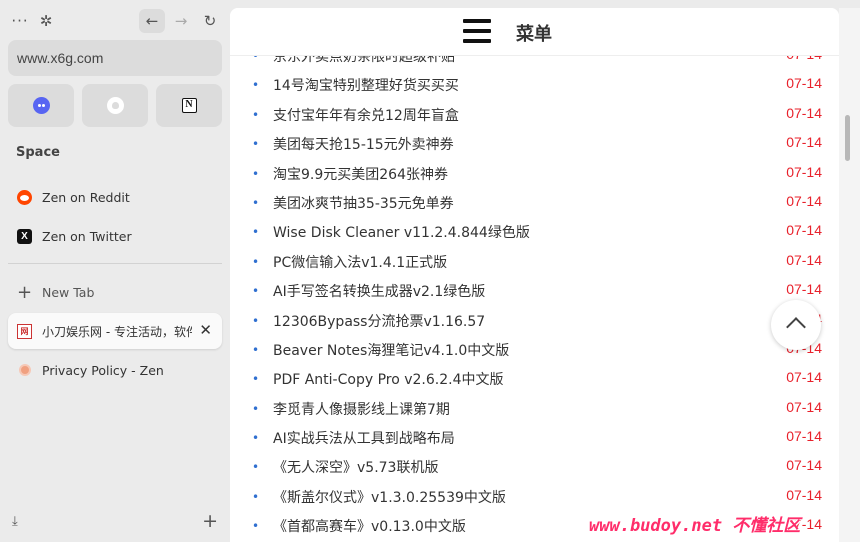 The width and height of the screenshot is (860, 542). Describe the element at coordinates (115, 523) in the screenshot. I see `sidebar-bottom-bar: ⤓ +` at that location.